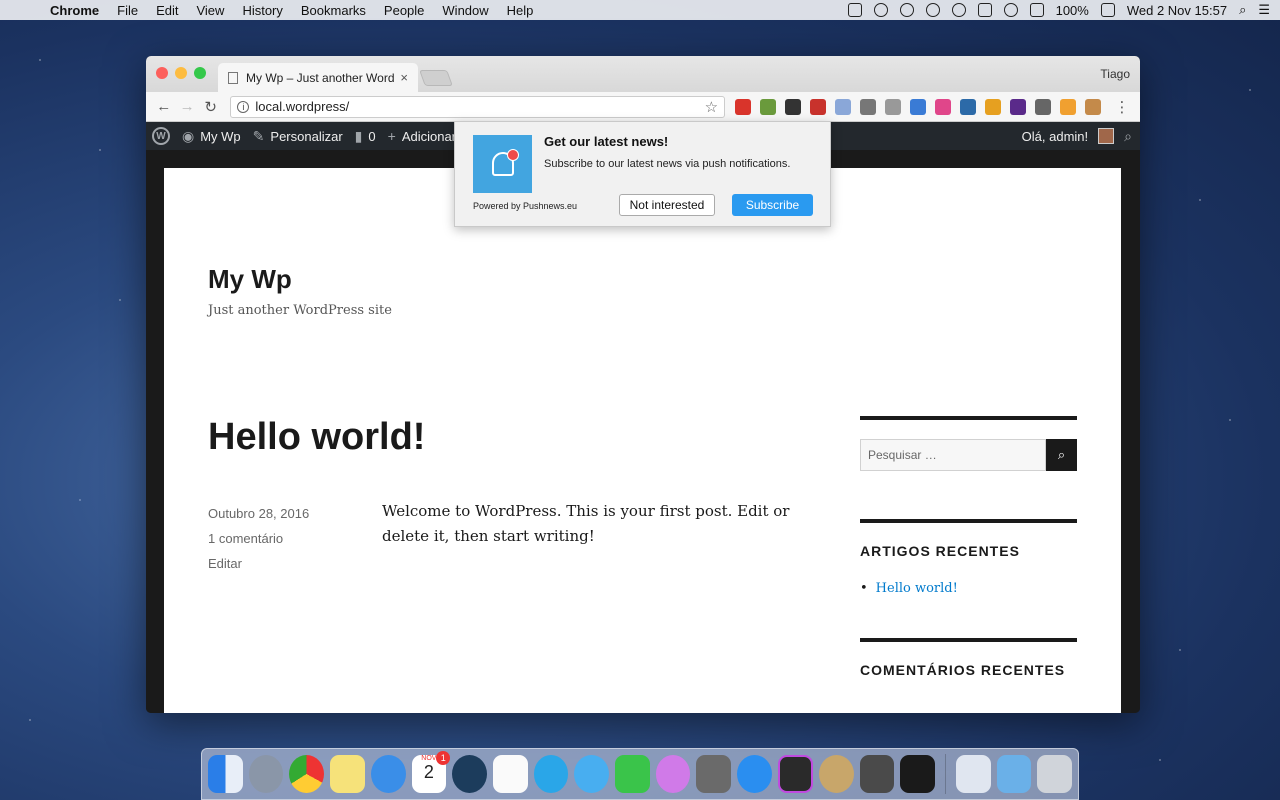 This screenshot has width=1280, height=800. I want to click on search-button: ⌕, so click(1061, 455).